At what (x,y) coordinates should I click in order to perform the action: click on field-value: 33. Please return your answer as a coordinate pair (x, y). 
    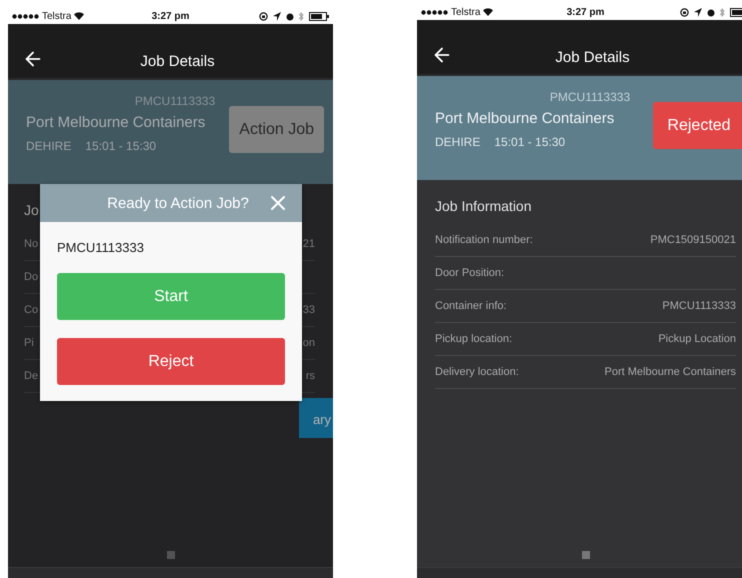
    Looking at the image, I should click on (308, 310).